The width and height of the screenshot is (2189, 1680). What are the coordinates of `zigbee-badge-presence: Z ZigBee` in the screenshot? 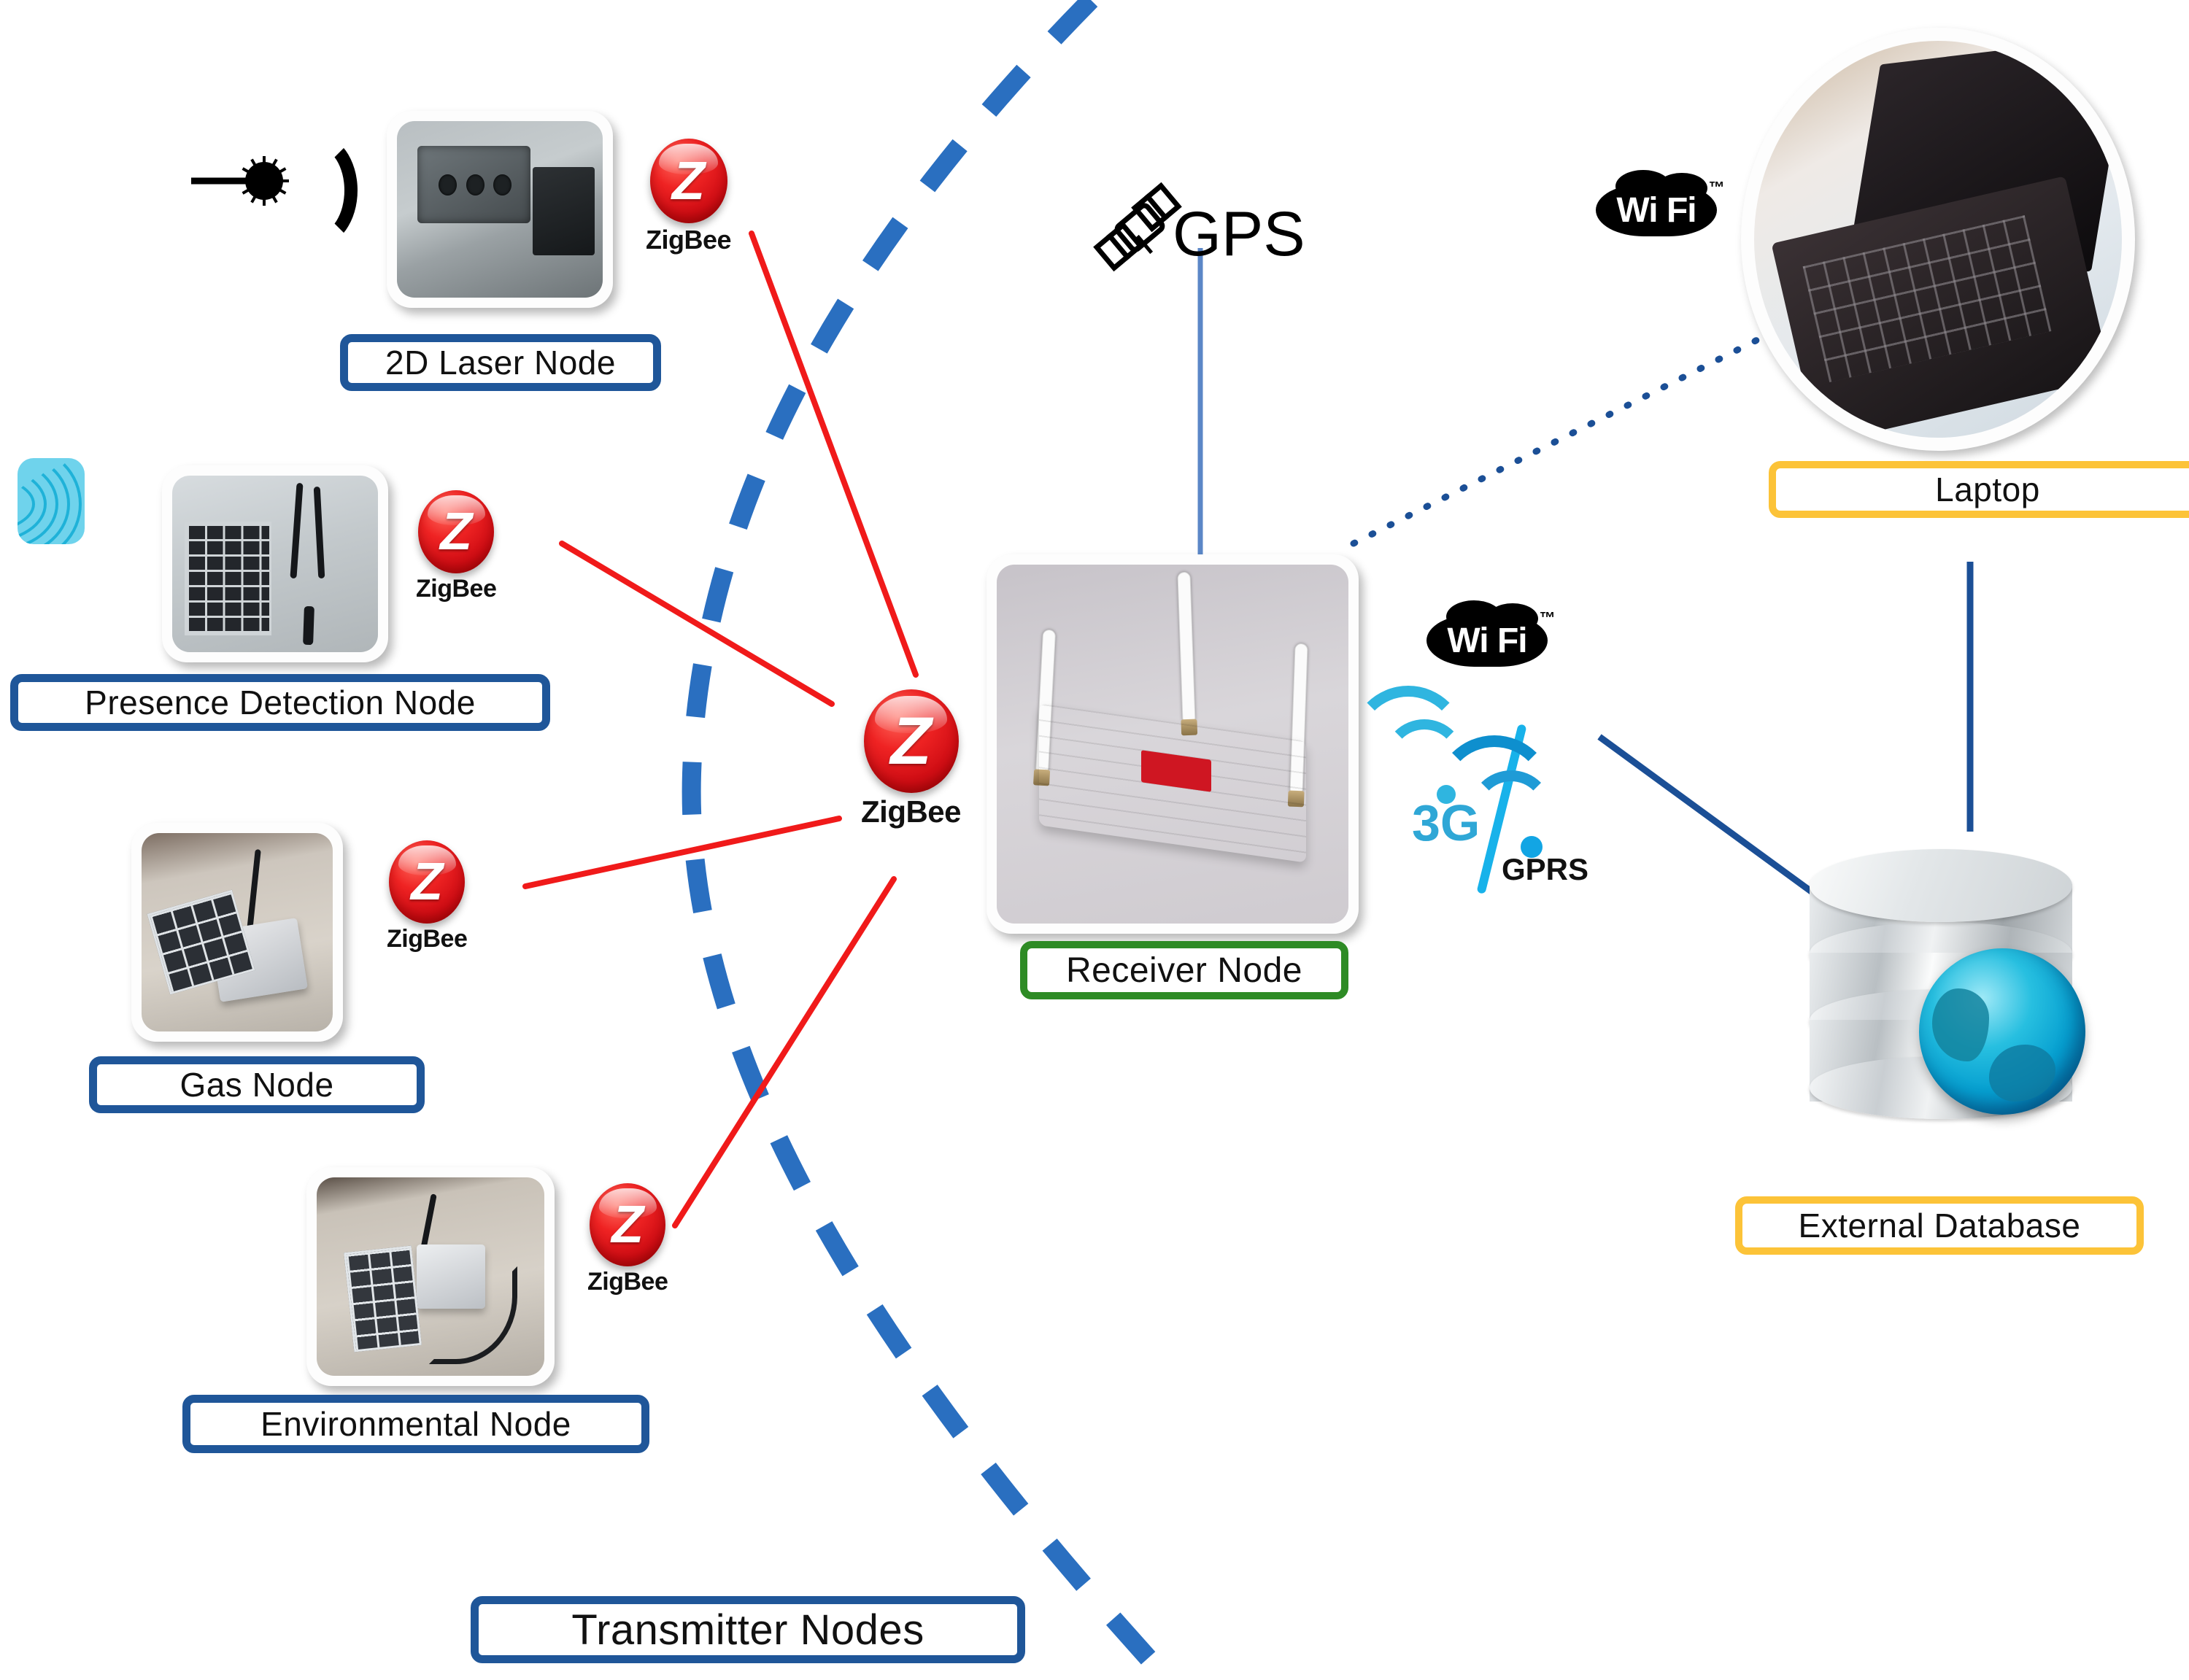 It's located at (456, 546).